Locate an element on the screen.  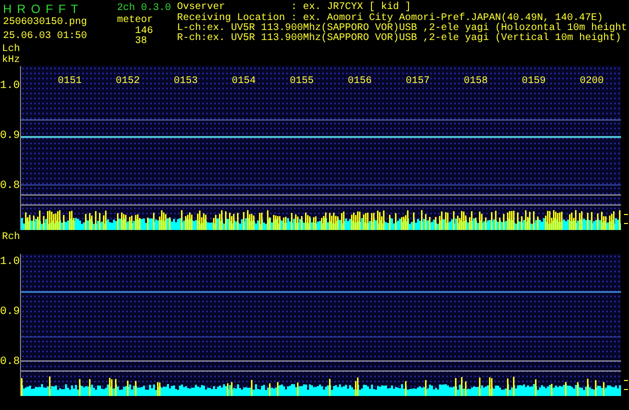
info-label: Receiving Location is located at coordinates (231, 18).